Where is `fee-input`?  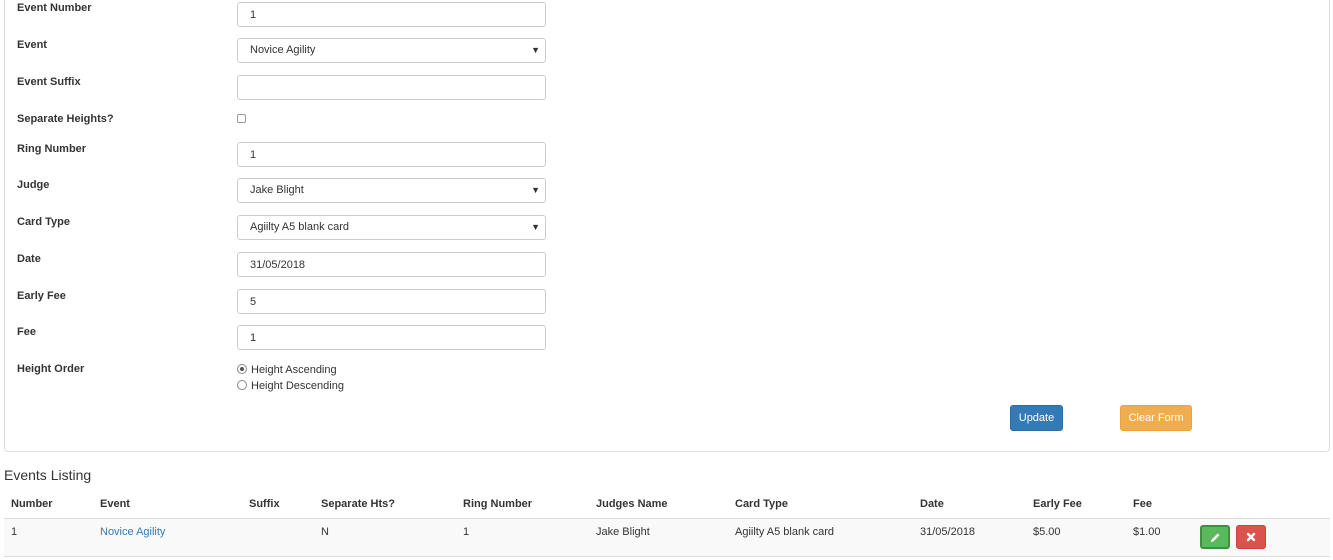 fee-input is located at coordinates (391, 337).